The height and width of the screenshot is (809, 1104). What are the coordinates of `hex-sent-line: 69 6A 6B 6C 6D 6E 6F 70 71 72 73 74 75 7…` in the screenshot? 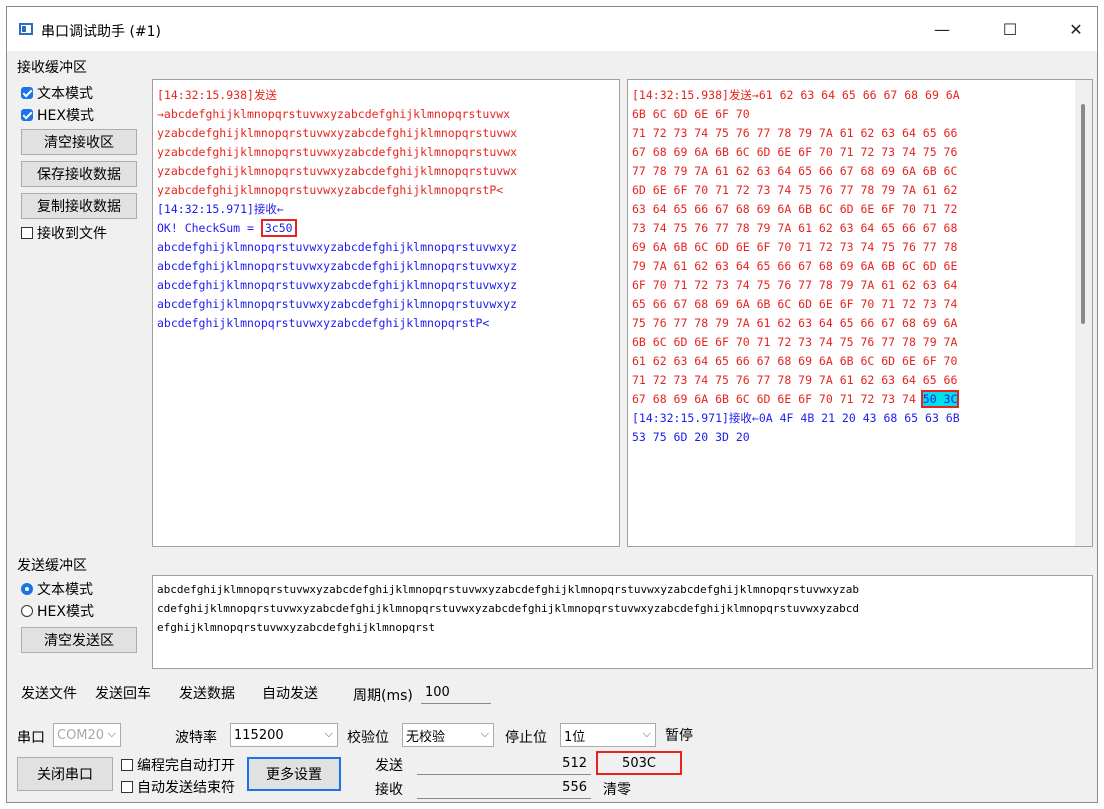 It's located at (795, 247).